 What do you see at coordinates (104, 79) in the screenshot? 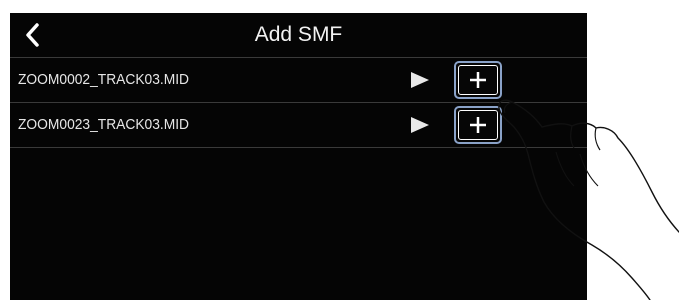
I see `file-name: ZOOM0002_TRACK03.MID` at bounding box center [104, 79].